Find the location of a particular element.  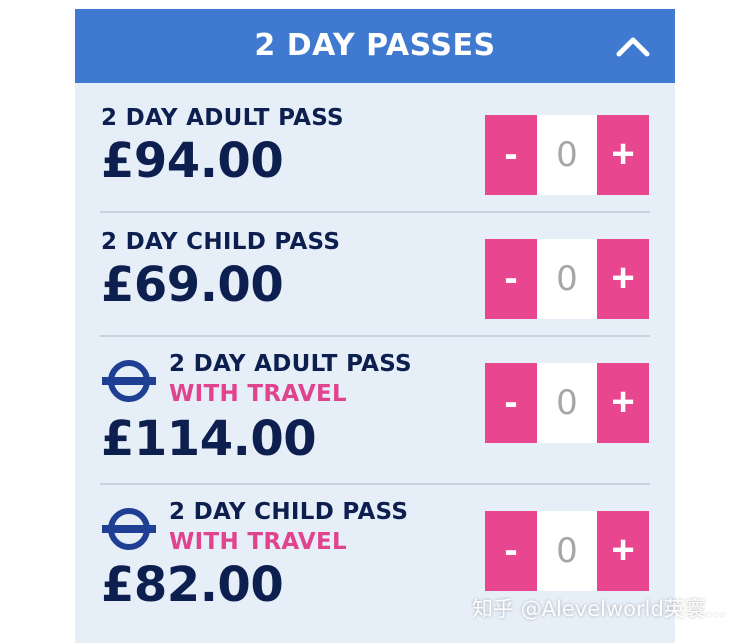

pass-price: £94.00 is located at coordinates (192, 161).